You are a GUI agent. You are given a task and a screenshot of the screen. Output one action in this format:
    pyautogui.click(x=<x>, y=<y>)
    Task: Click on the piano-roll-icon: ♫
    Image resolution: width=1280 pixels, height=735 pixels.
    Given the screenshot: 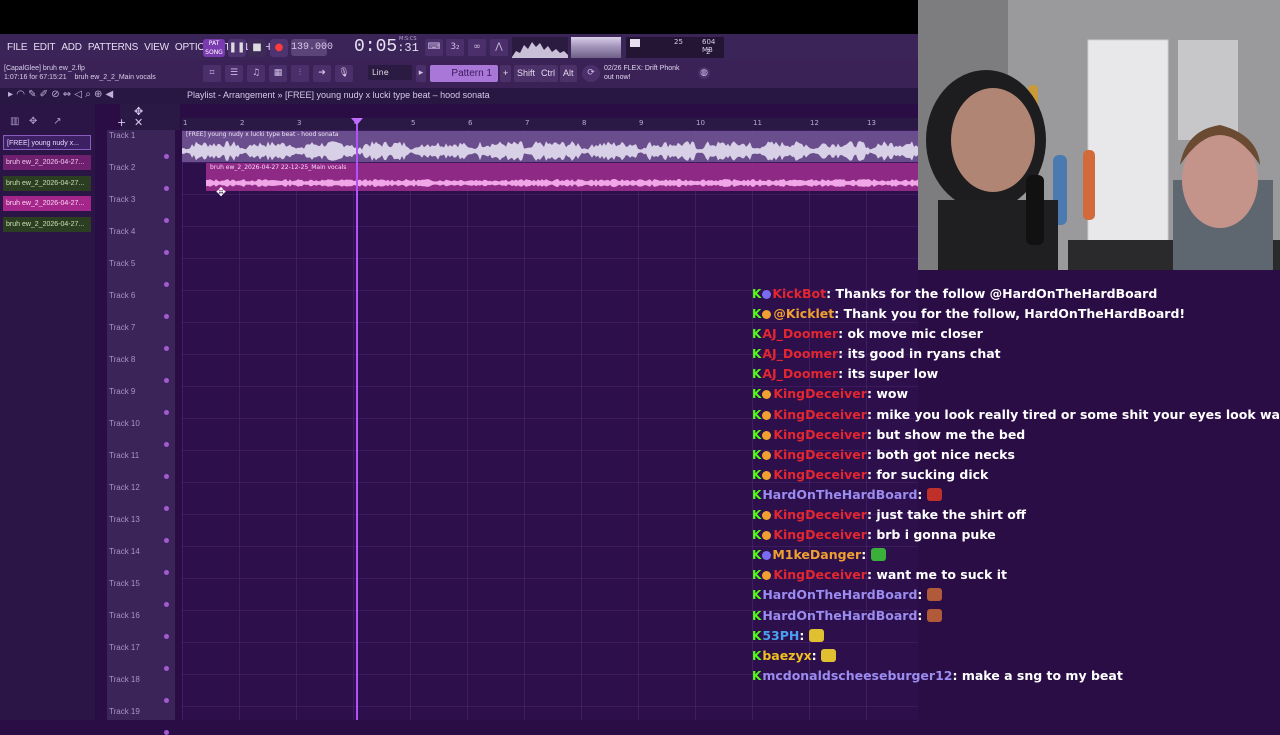 What is the action you would take?
    pyautogui.click(x=256, y=73)
    